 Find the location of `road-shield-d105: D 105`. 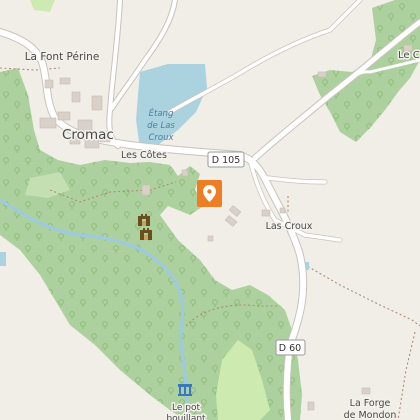

road-shield-d105: D 105 is located at coordinates (226, 159).